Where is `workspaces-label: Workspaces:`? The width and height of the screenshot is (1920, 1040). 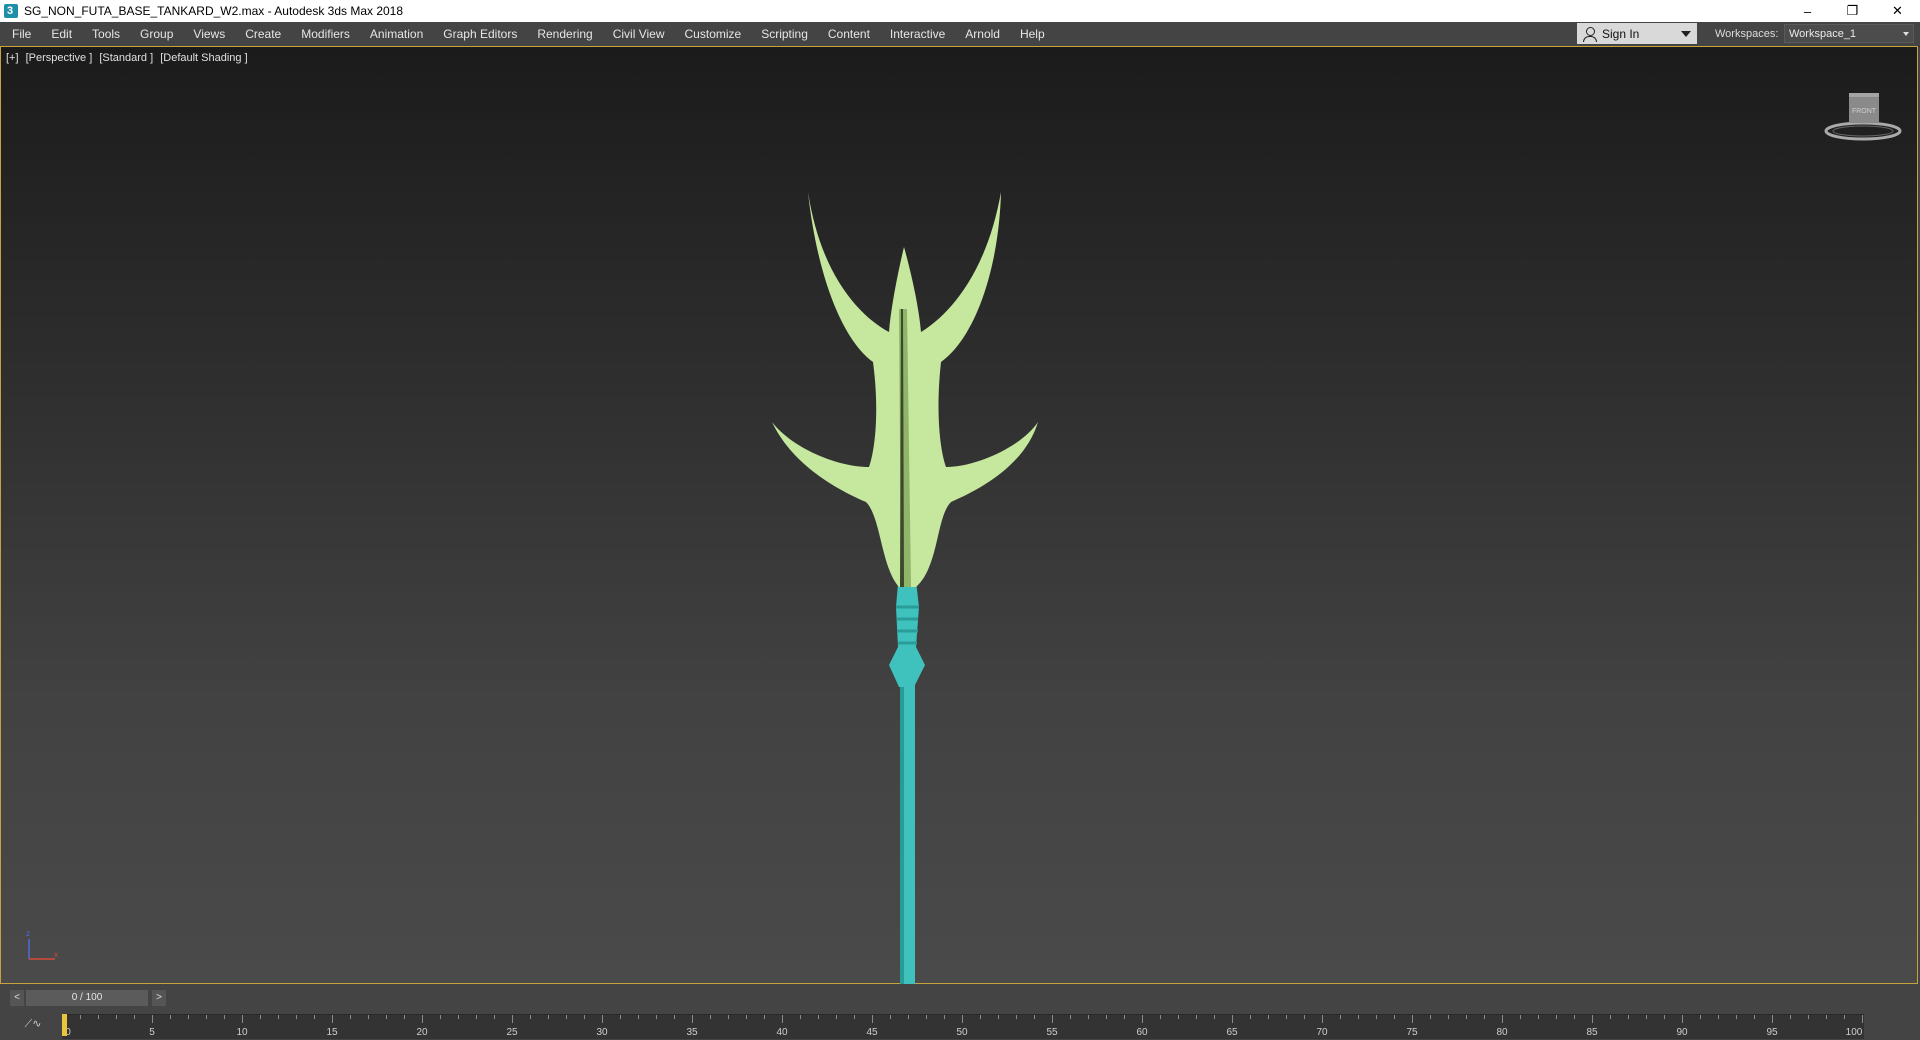
workspaces-label: Workspaces: is located at coordinates (1747, 34).